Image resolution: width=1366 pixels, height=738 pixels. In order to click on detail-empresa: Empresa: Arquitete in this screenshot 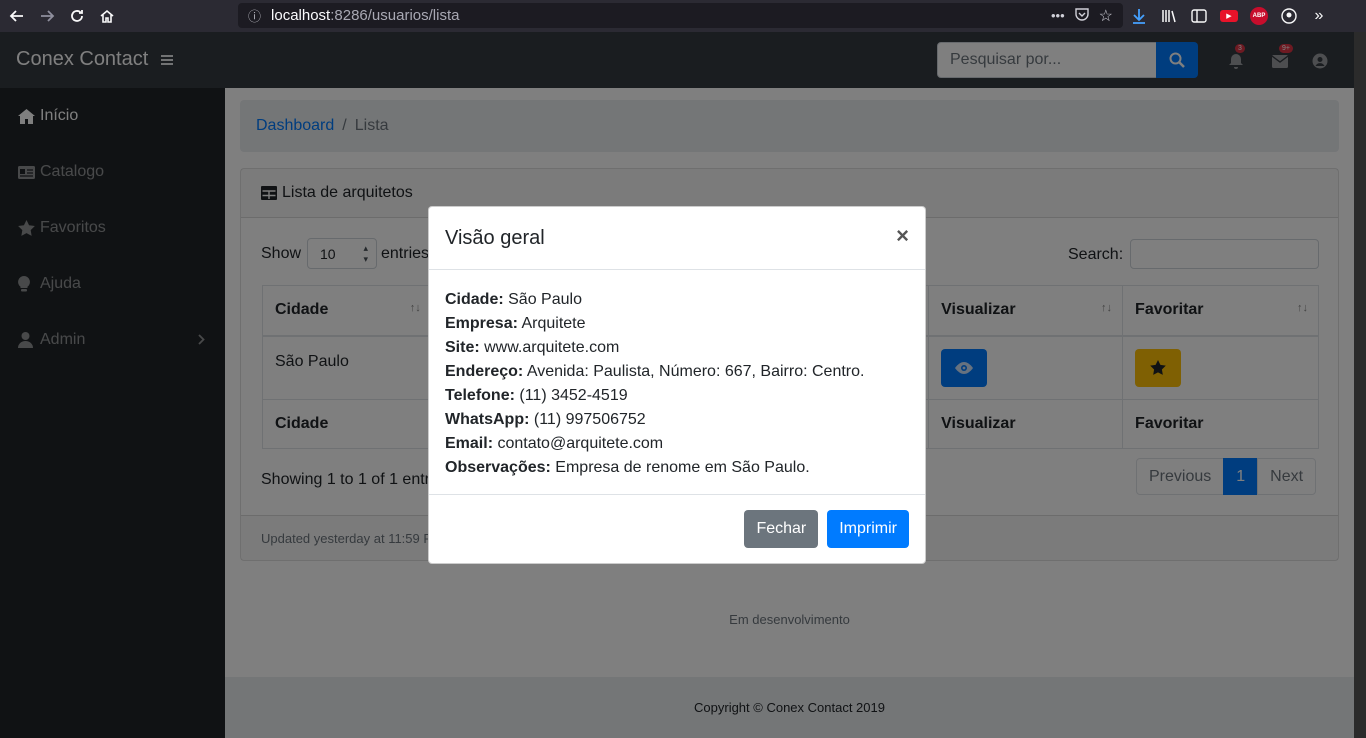, I will do `click(515, 323)`.